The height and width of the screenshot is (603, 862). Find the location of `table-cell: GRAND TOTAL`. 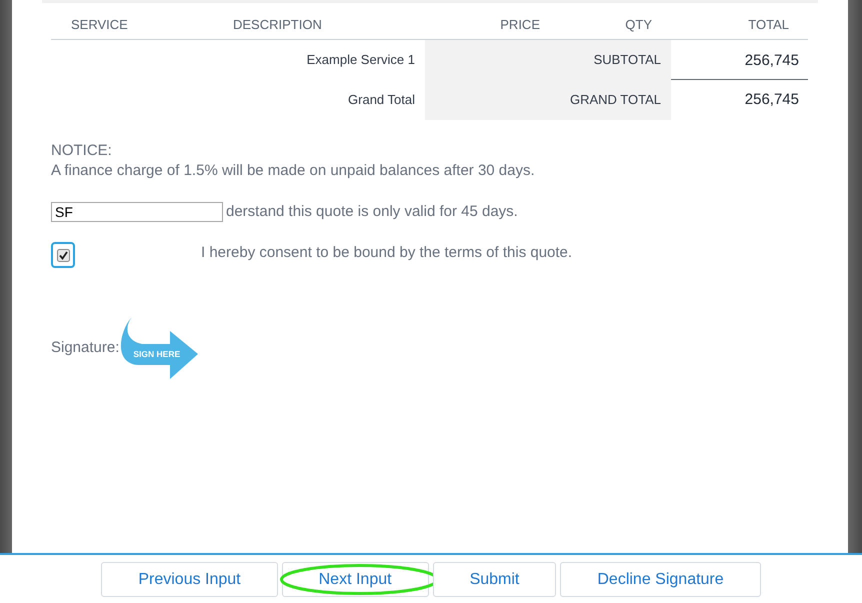

table-cell: GRAND TOTAL is located at coordinates (548, 100).